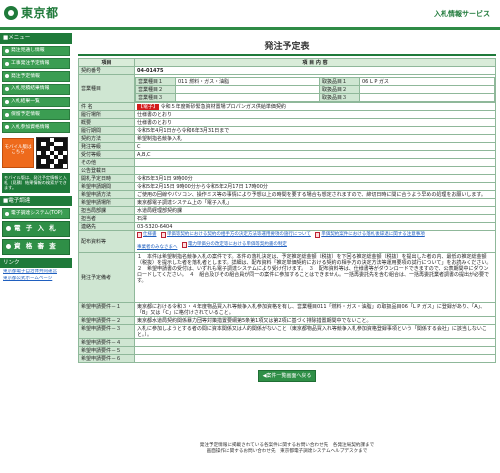  Describe the element at coordinates (315, 70) in the screenshot. I see `contract-number: 04-01475` at that location.